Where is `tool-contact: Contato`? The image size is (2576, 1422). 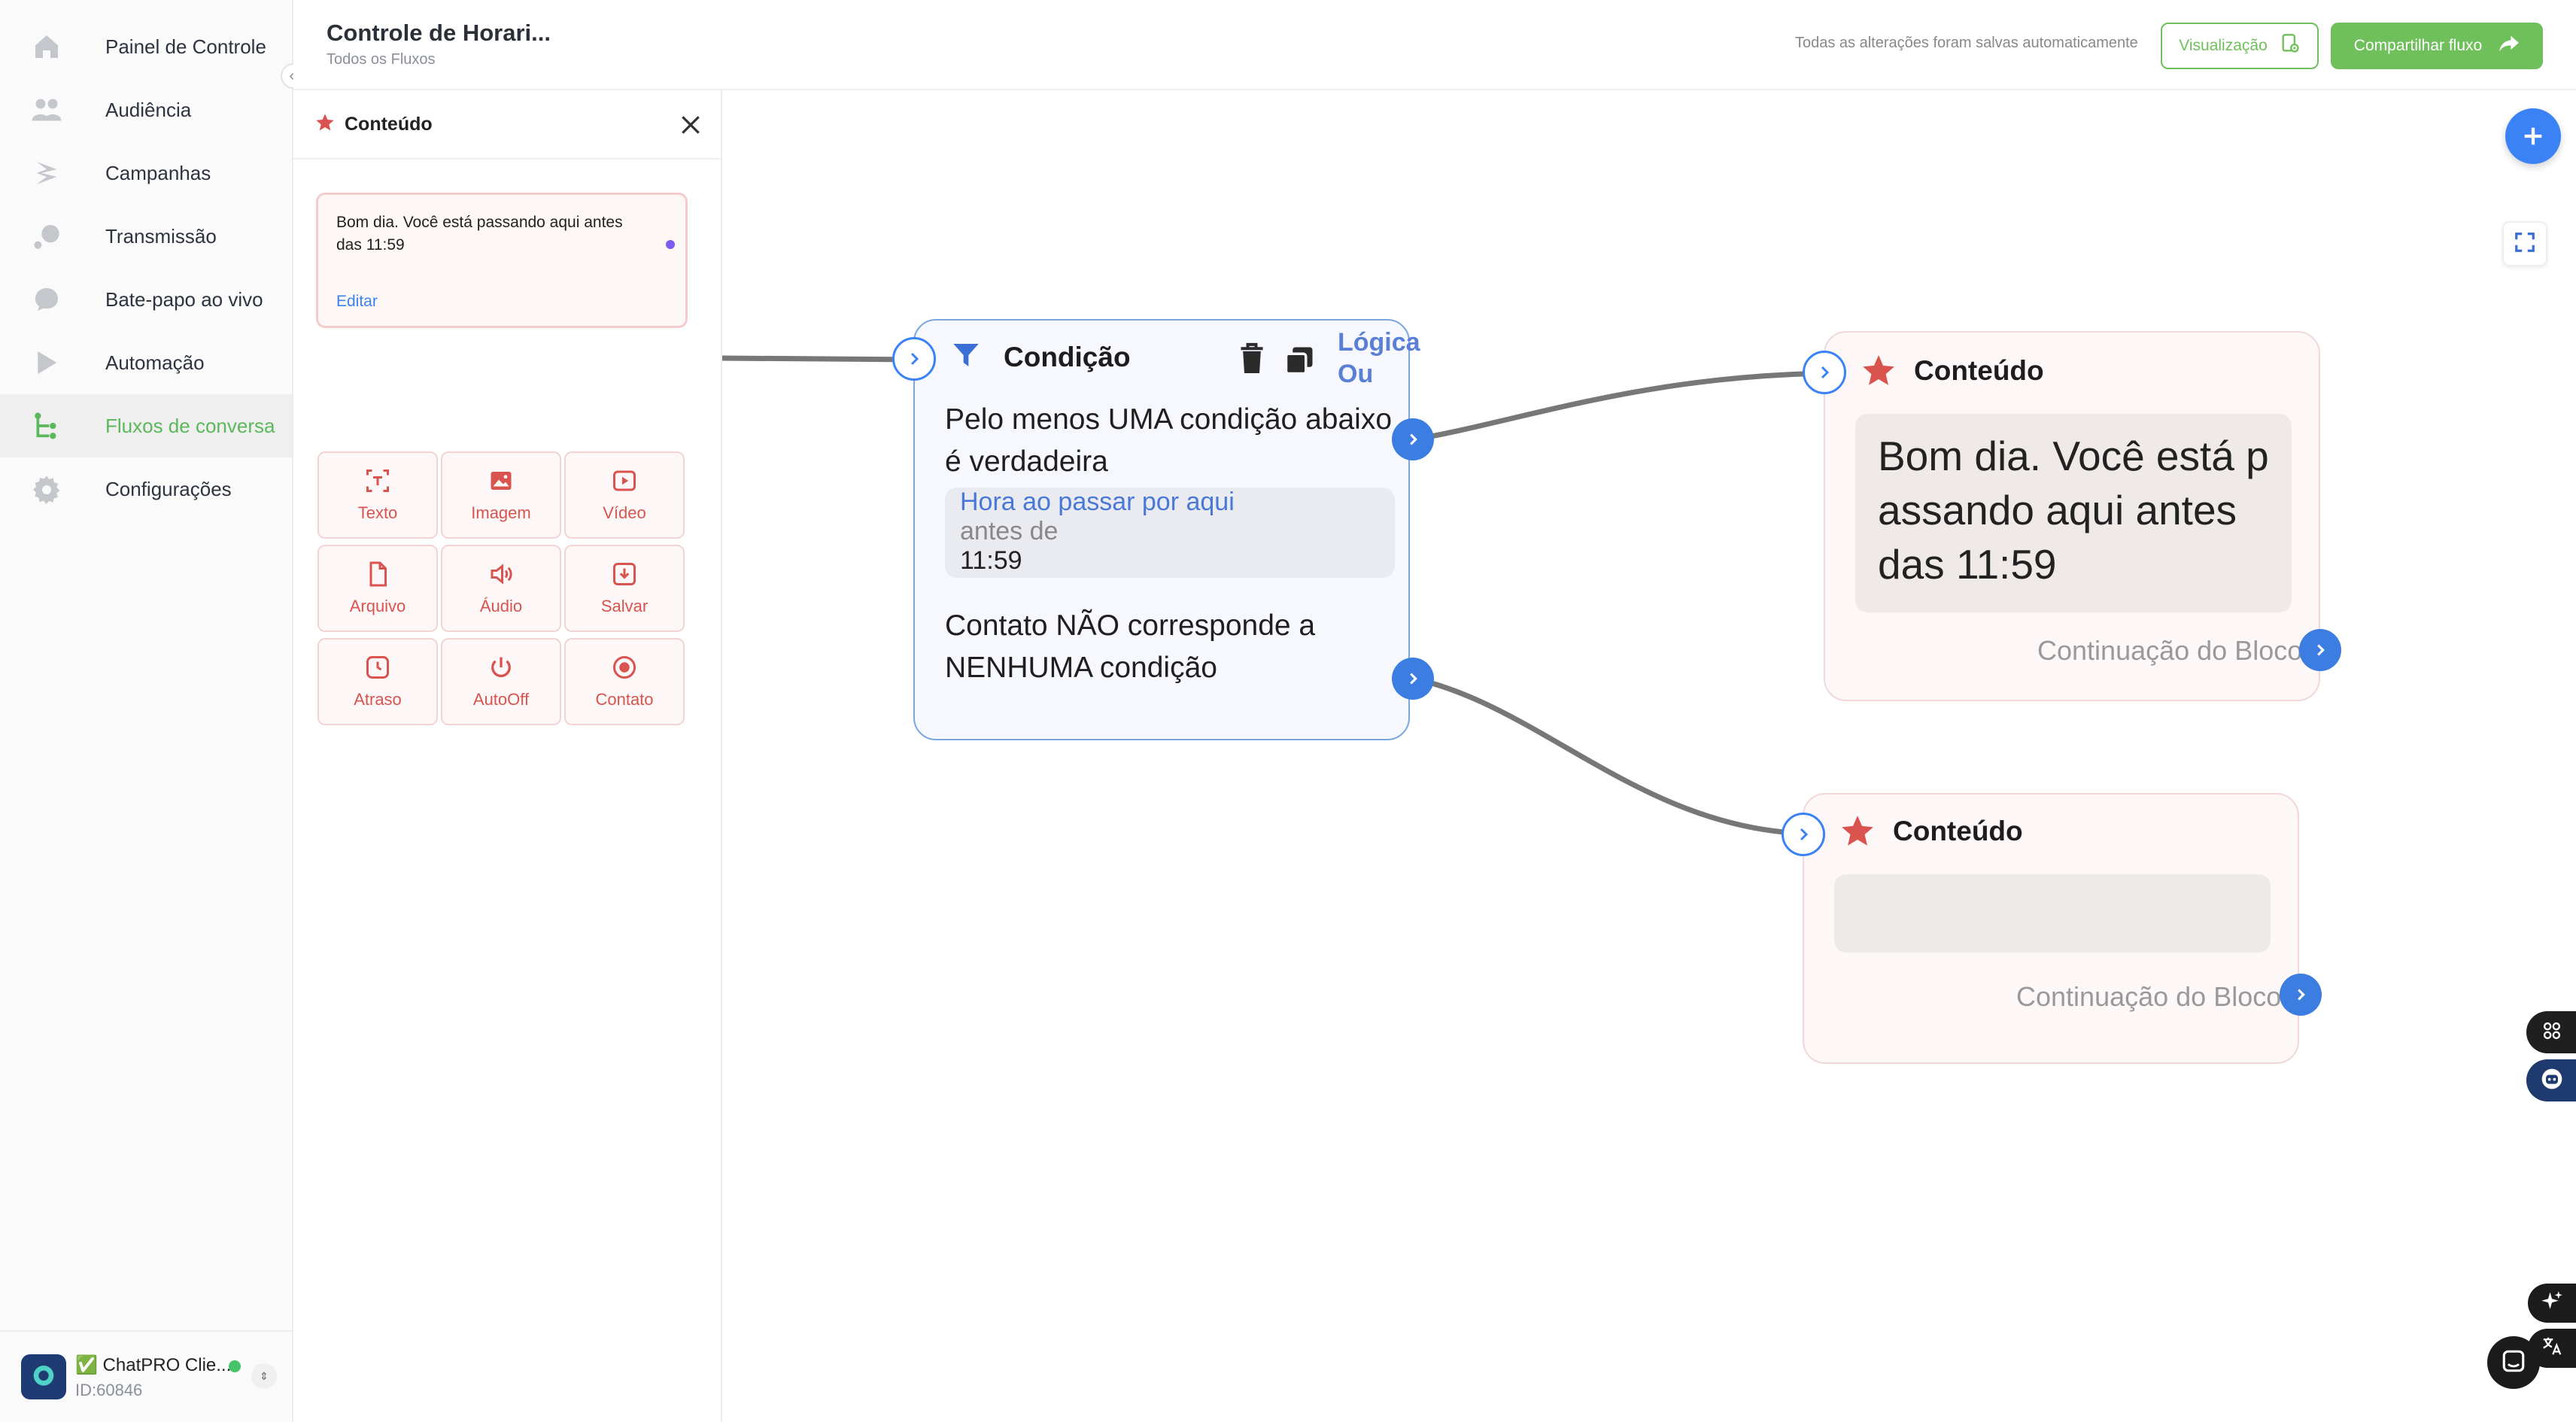 tool-contact: Contato is located at coordinates (624, 681).